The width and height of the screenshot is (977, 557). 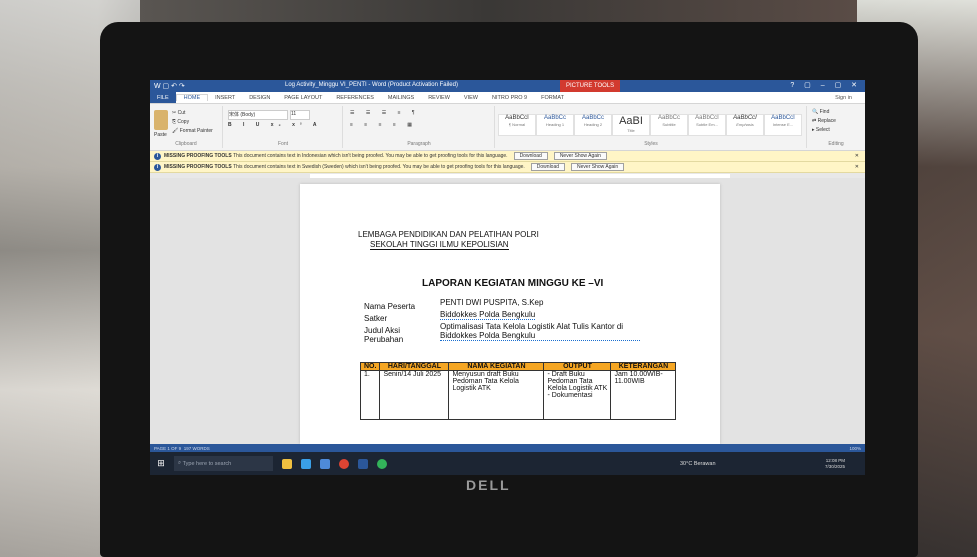 I want to click on tab-page-layout: PAGE LAYOUT, so click(x=303, y=98).